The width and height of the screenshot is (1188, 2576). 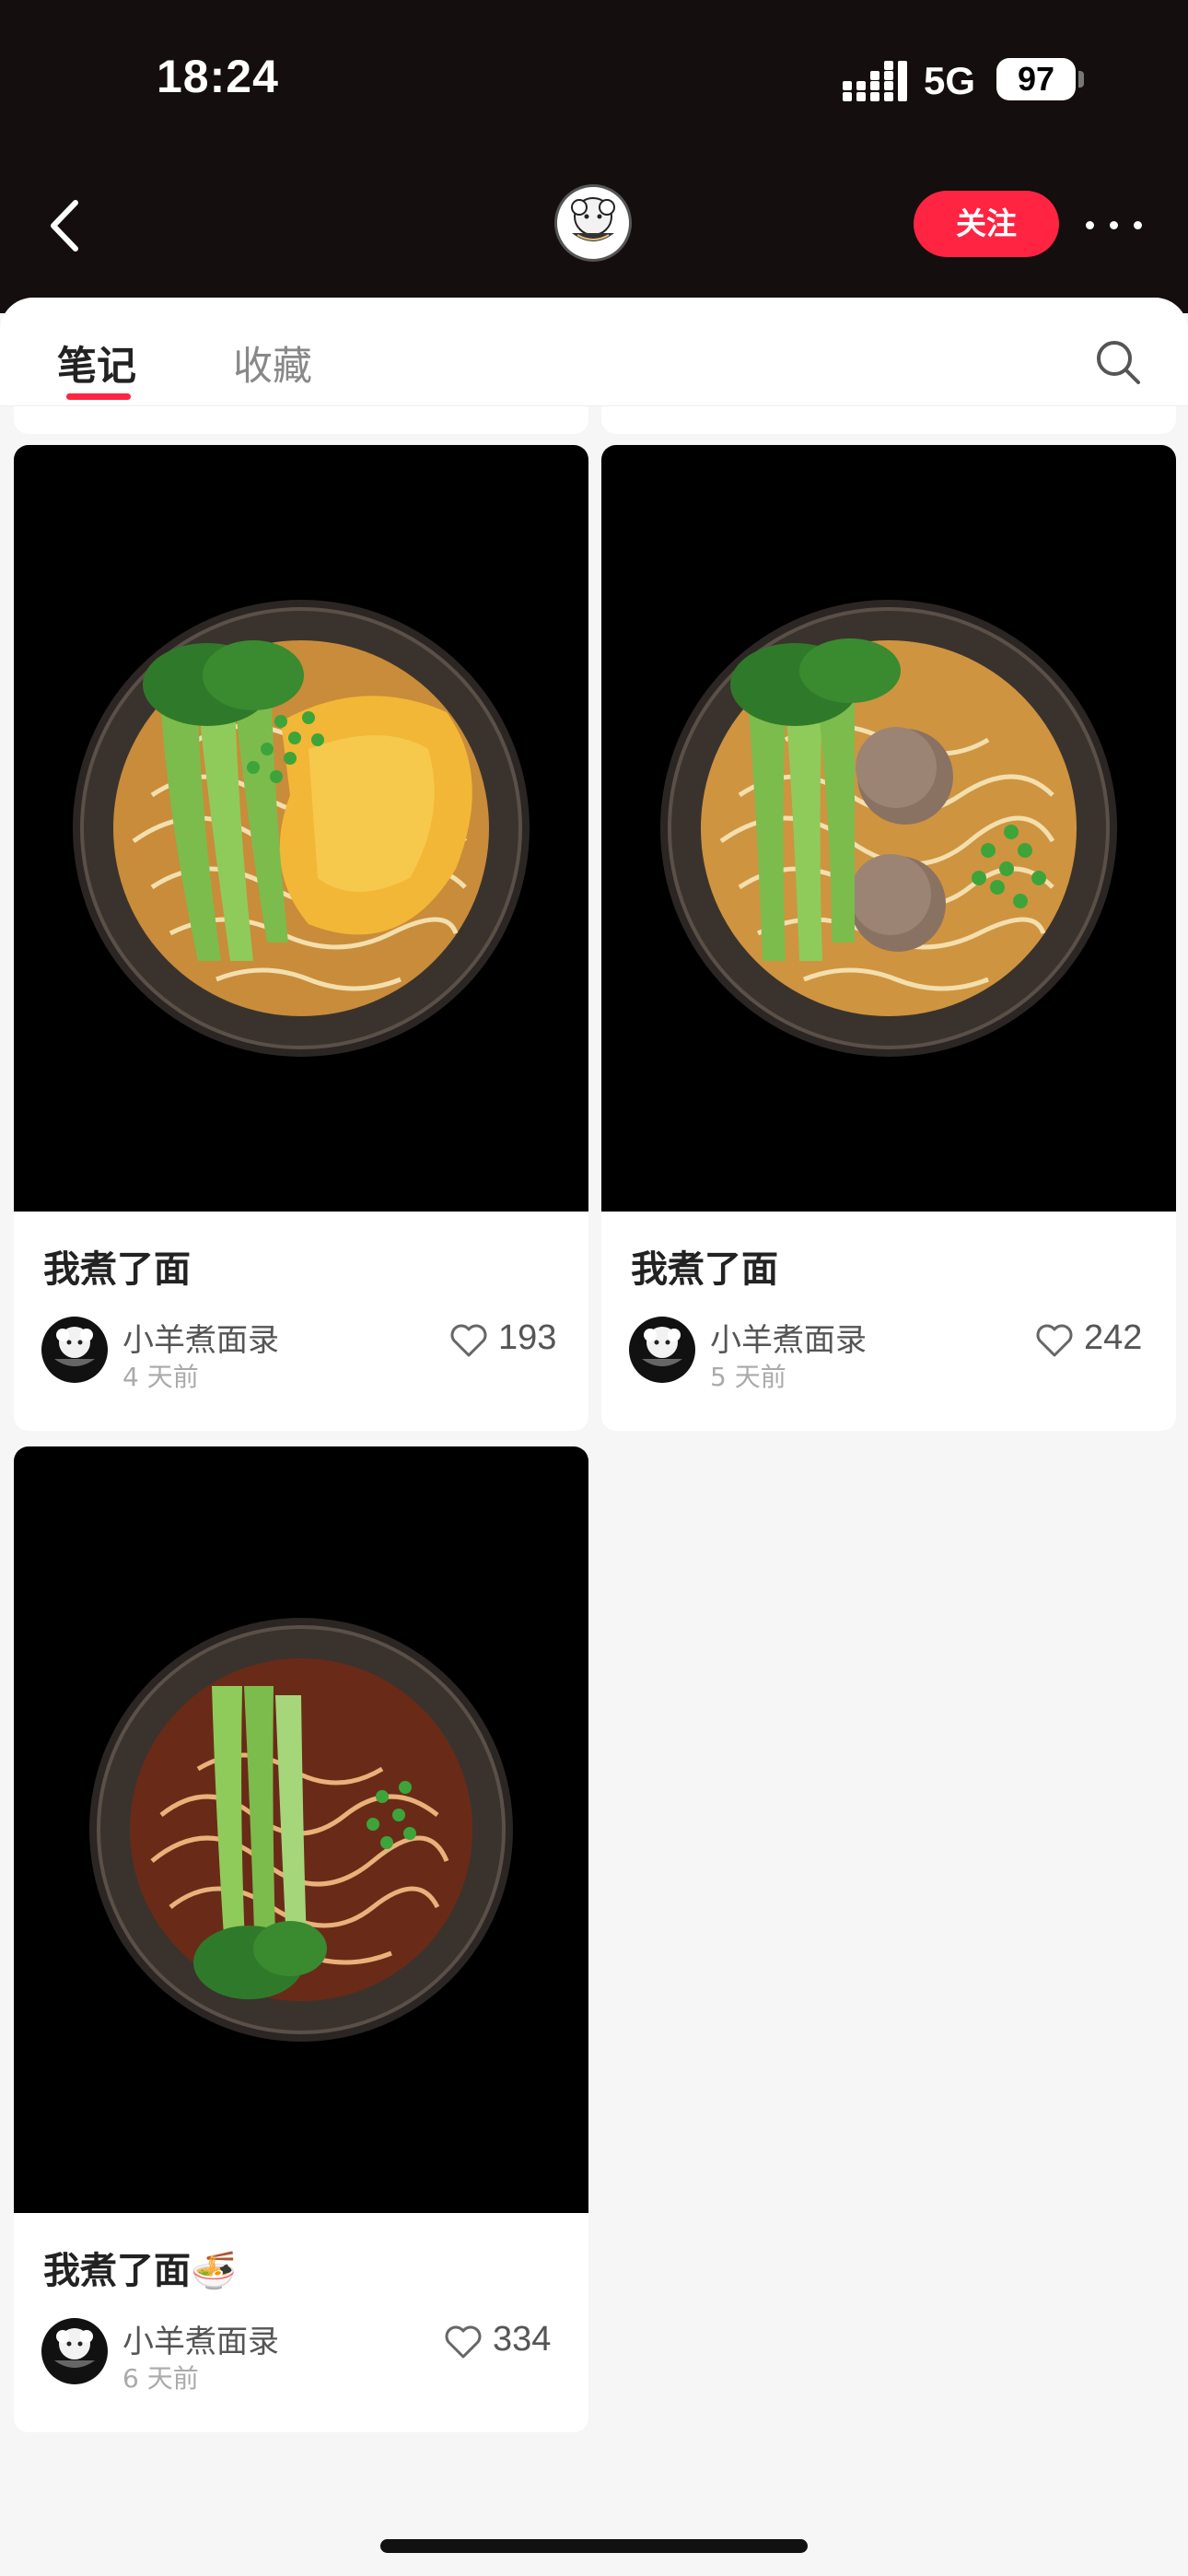 I want to click on like-count: 242, so click(x=1113, y=1337).